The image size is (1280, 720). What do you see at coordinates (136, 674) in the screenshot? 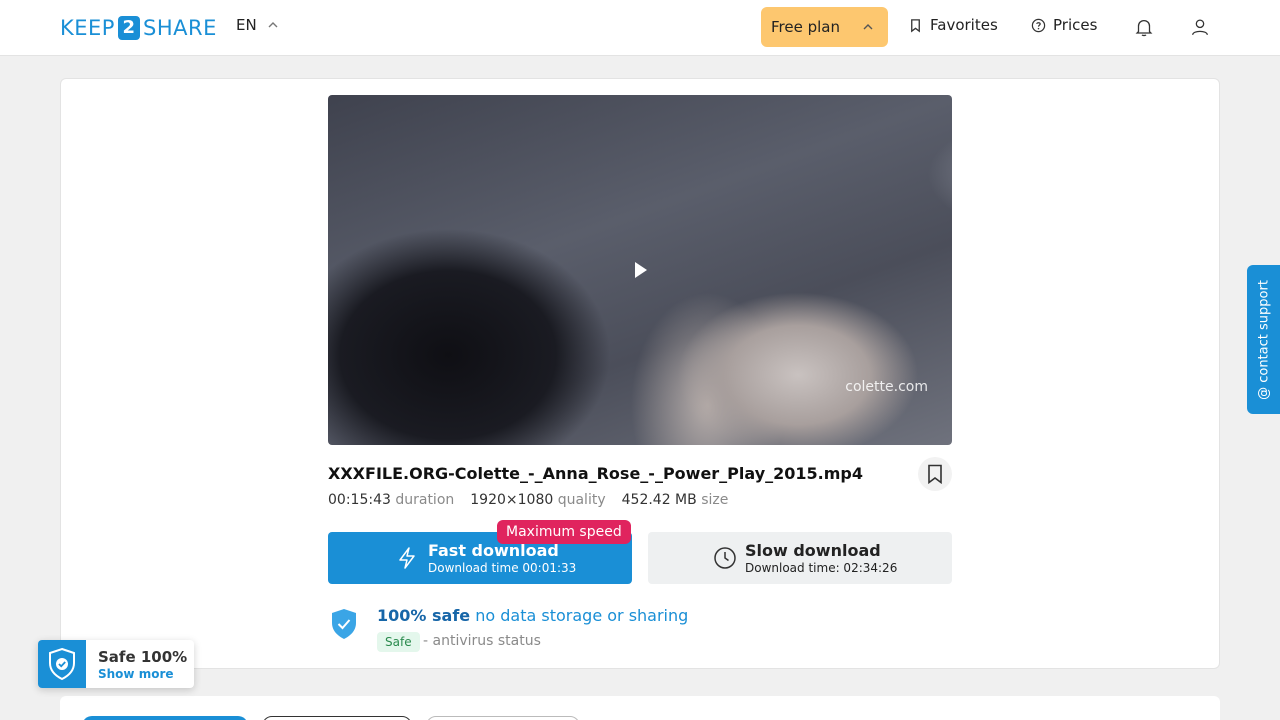
I see `show-more-link: Show more` at bounding box center [136, 674].